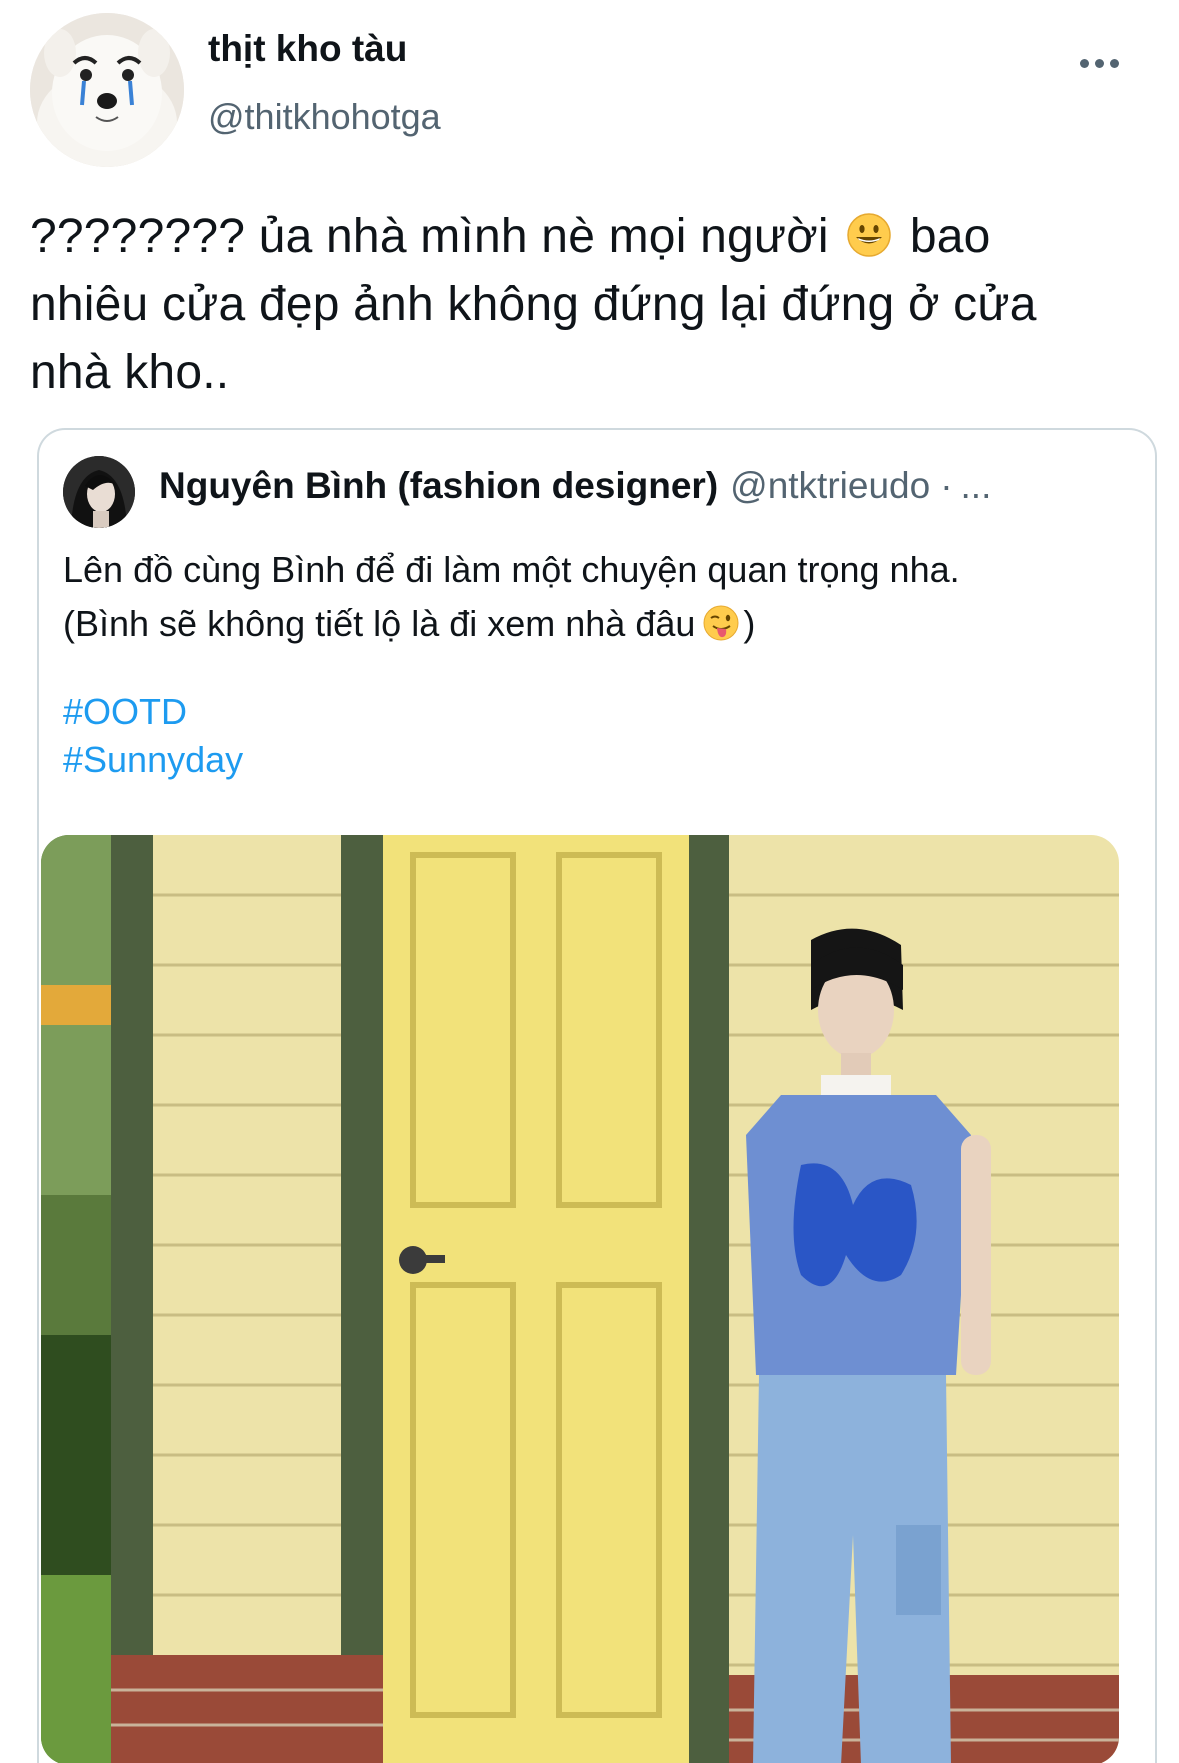  I want to click on grinning-face-emoji-icon, so click(869, 235).